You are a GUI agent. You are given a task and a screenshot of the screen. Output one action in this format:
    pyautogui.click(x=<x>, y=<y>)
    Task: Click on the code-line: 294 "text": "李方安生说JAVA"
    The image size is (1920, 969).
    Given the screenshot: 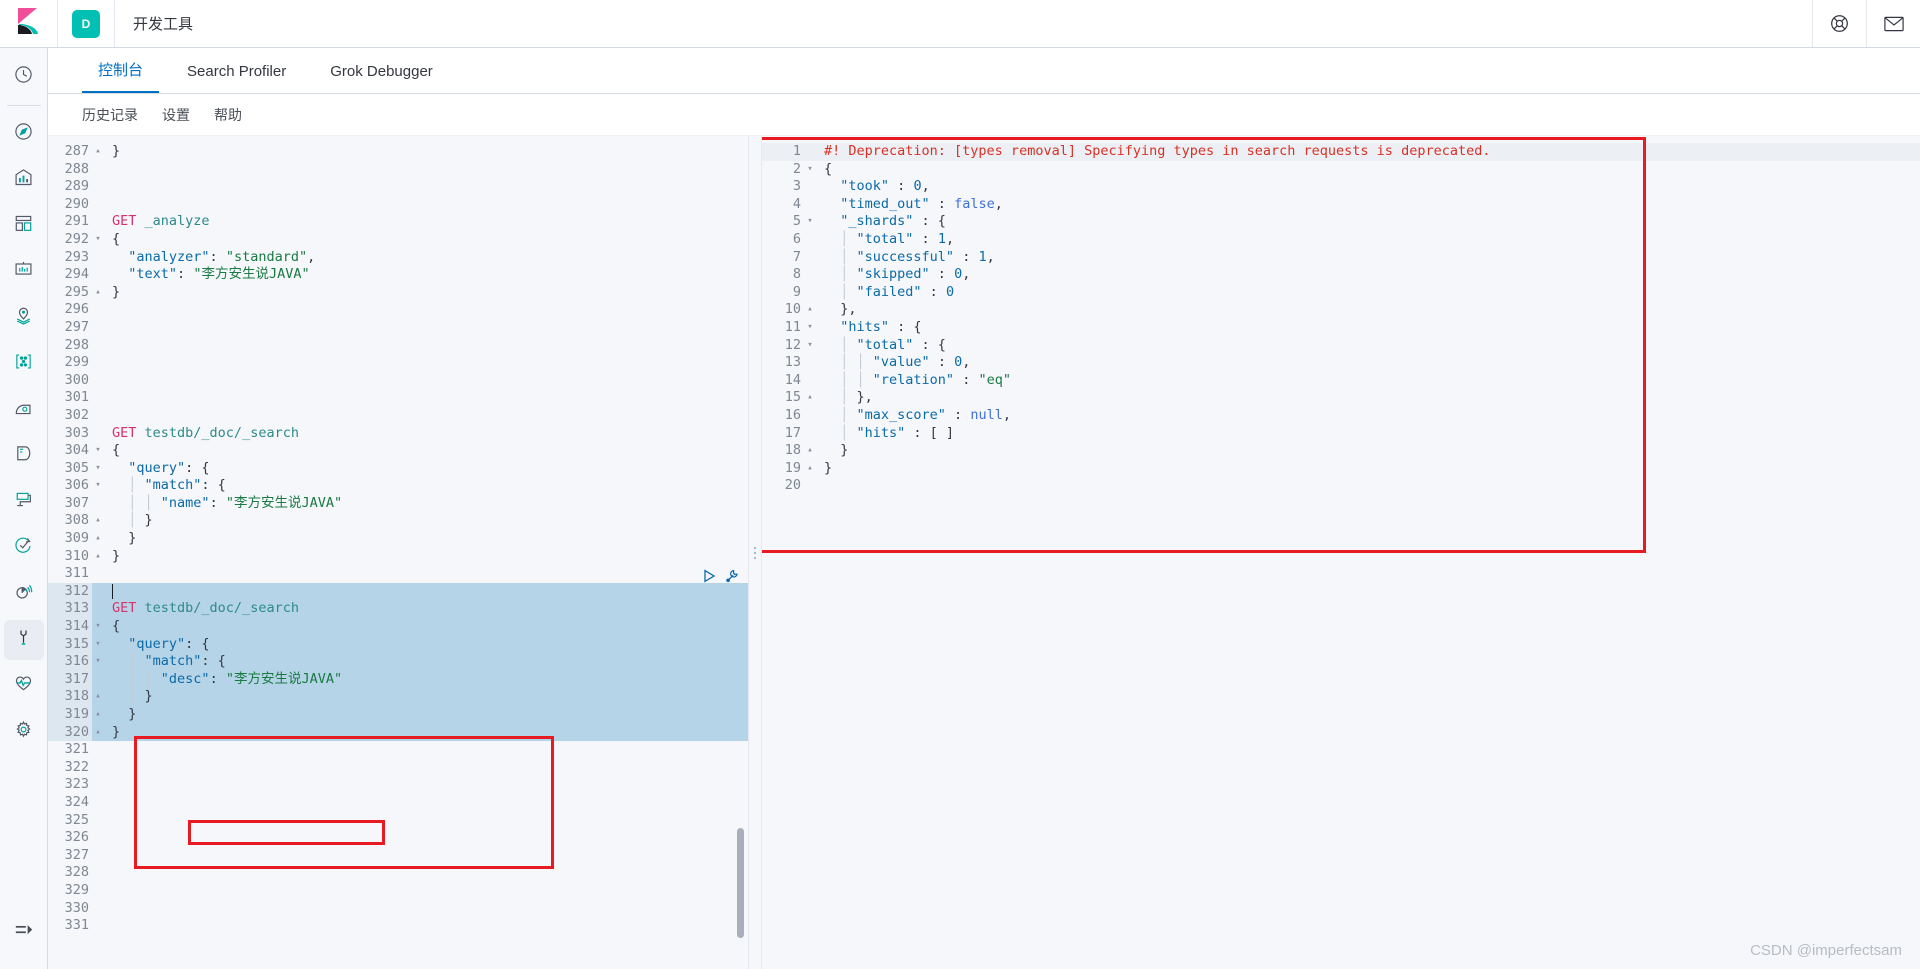 What is the action you would take?
    pyautogui.click(x=398, y=275)
    